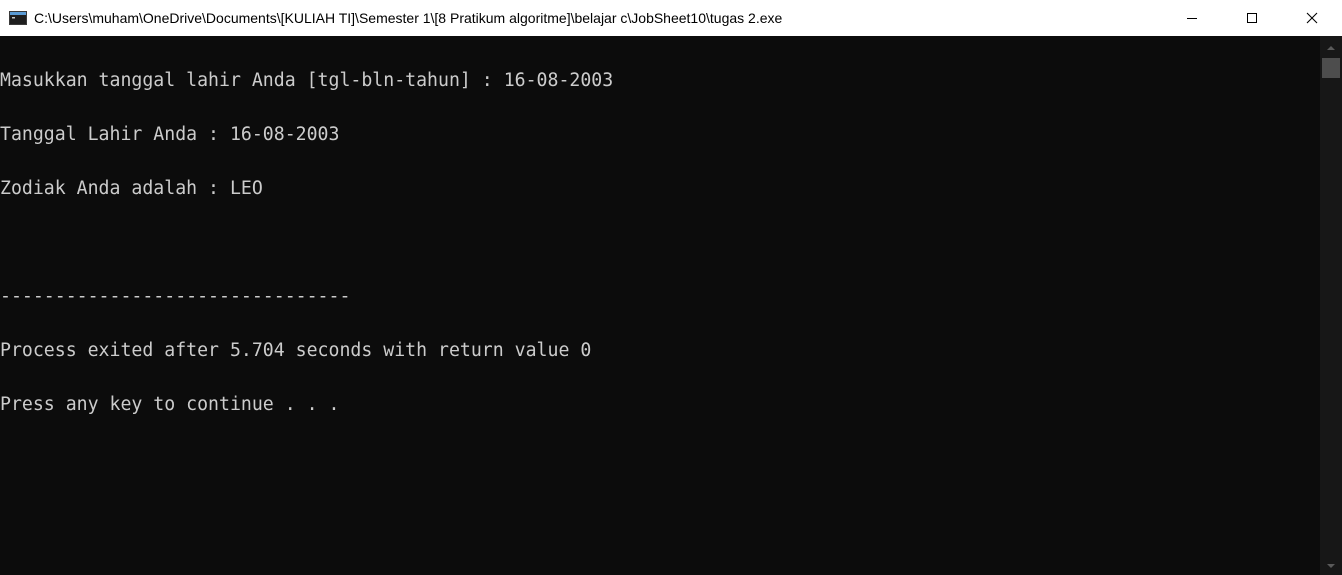 The width and height of the screenshot is (1342, 575). What do you see at coordinates (170, 134) in the screenshot?
I see `console-line-birthdate: Tanggal Lahir Anda : 16-08-2003` at bounding box center [170, 134].